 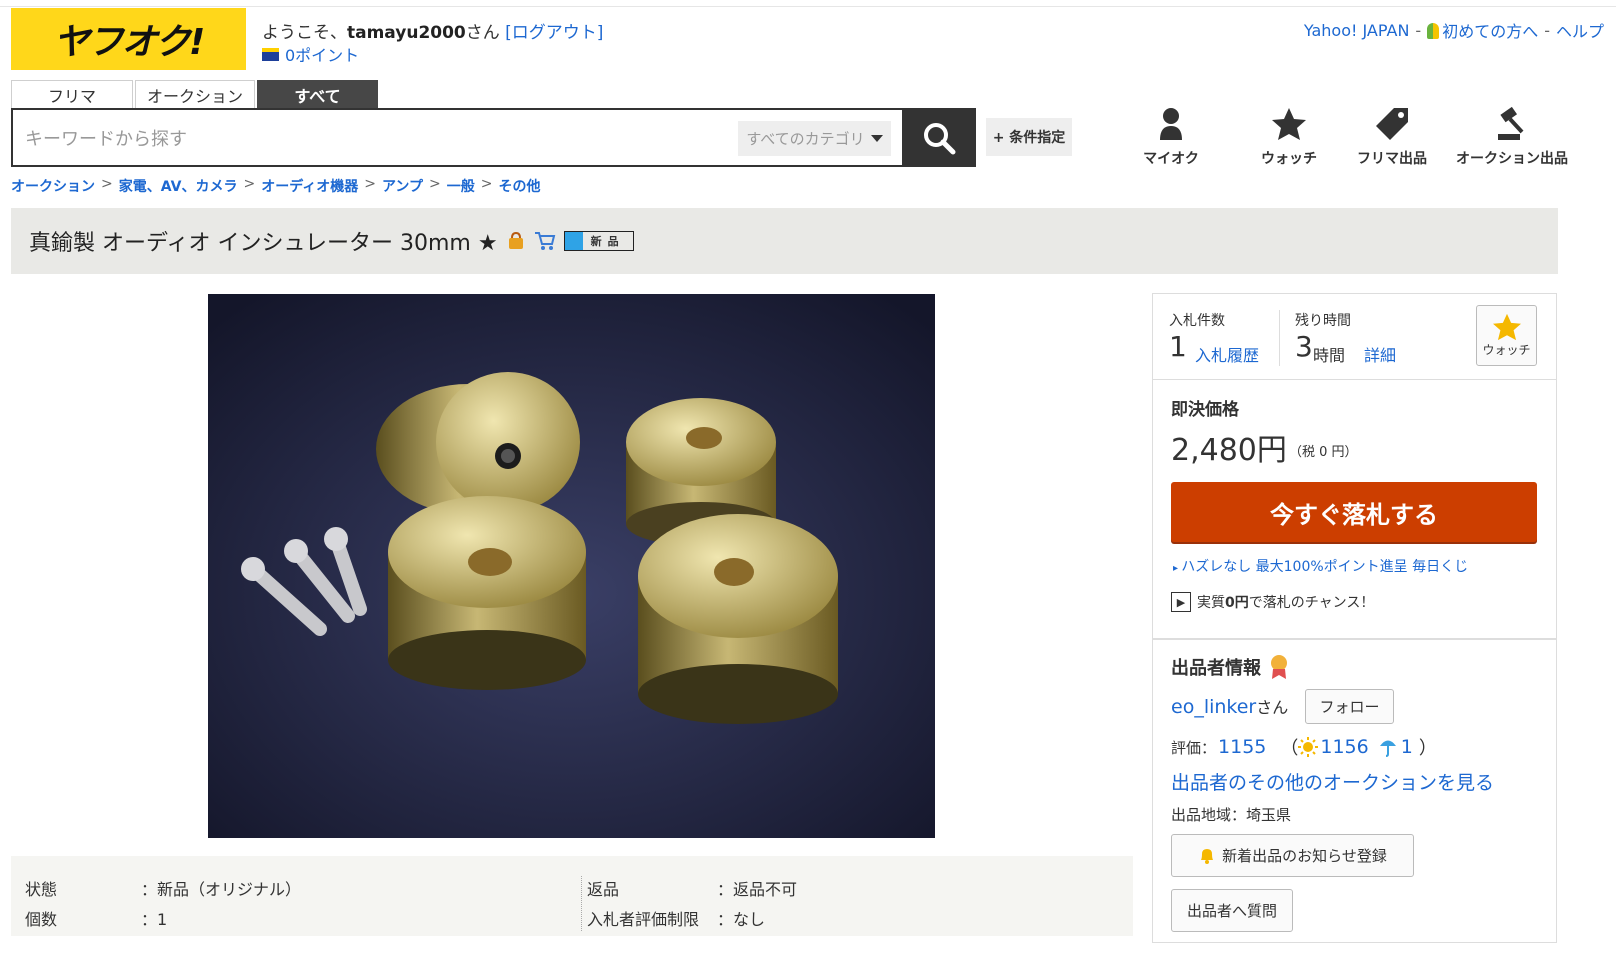 I want to click on breadcrumb-item: 家電、AV、カメラ, so click(x=178, y=186).